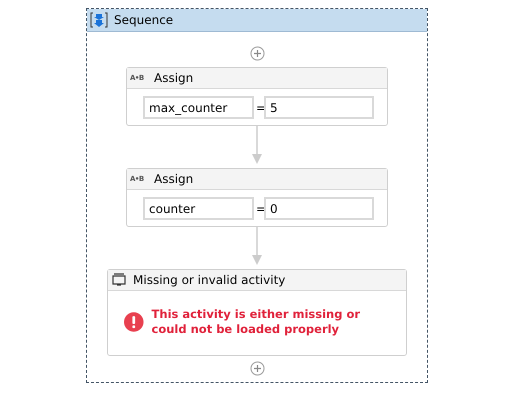 Image resolution: width=514 pixels, height=414 pixels. What do you see at coordinates (257, 322) in the screenshot?
I see `error-message: This activity is either missing or could not be loaded properly` at bounding box center [257, 322].